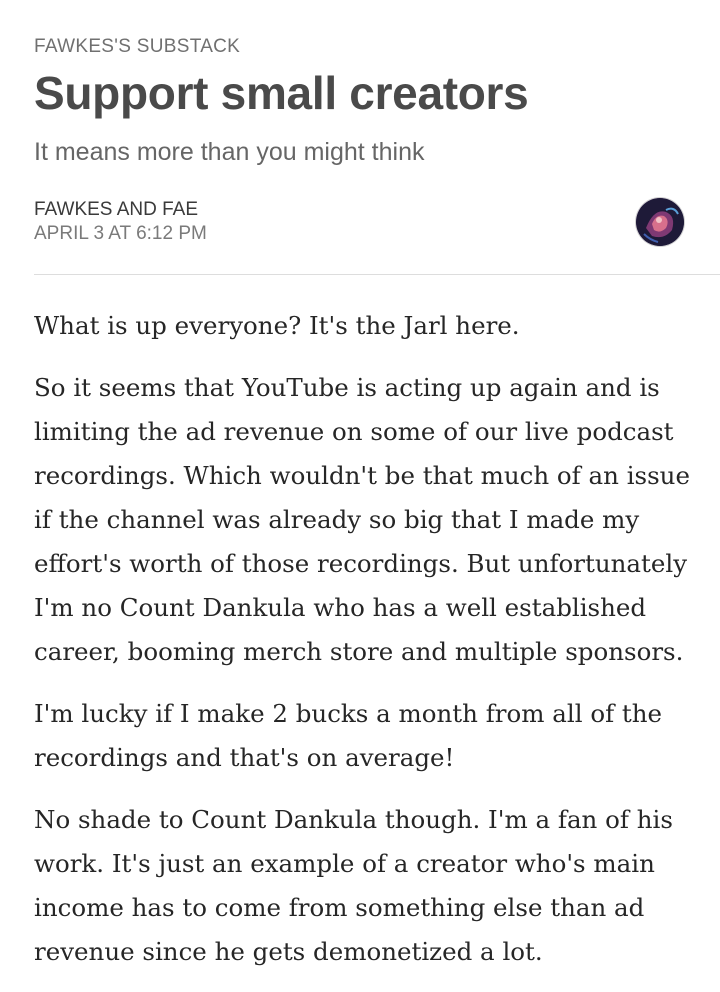 The image size is (720, 992). What do you see at coordinates (116, 210) in the screenshot?
I see `author-name: FAWKES AND FAE` at bounding box center [116, 210].